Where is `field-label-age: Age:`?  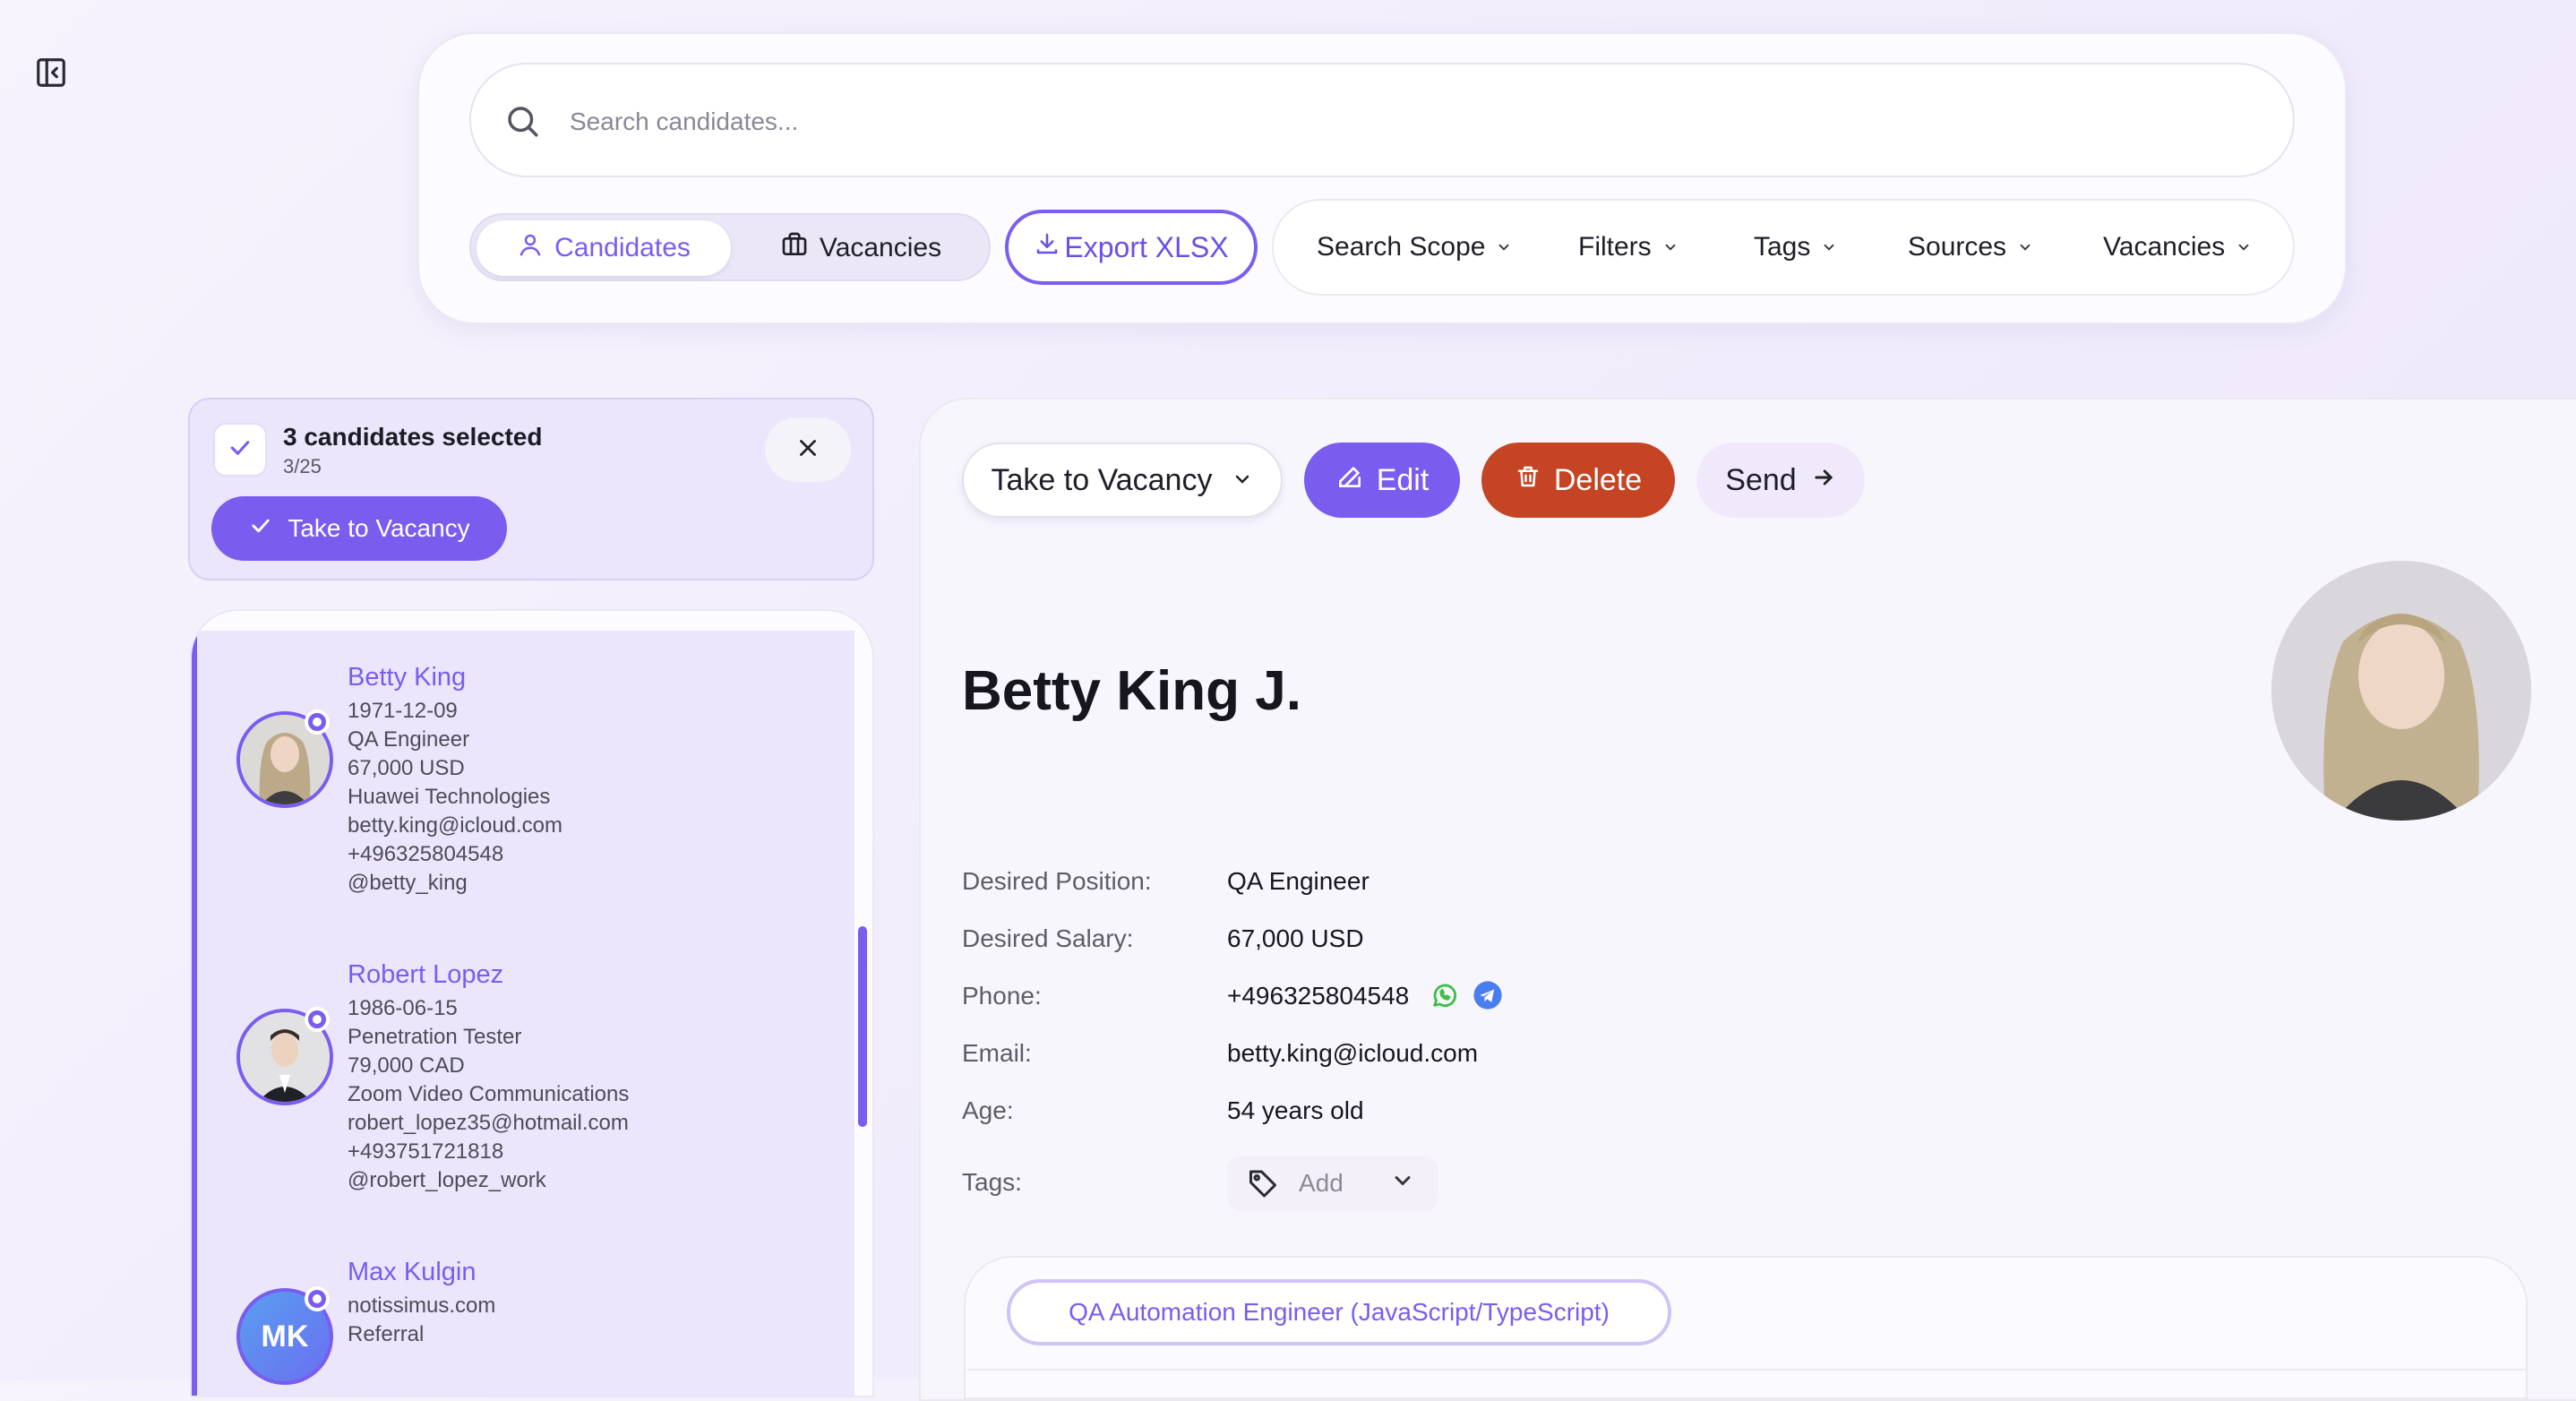
field-label-age: Age: is located at coordinates (988, 1110).